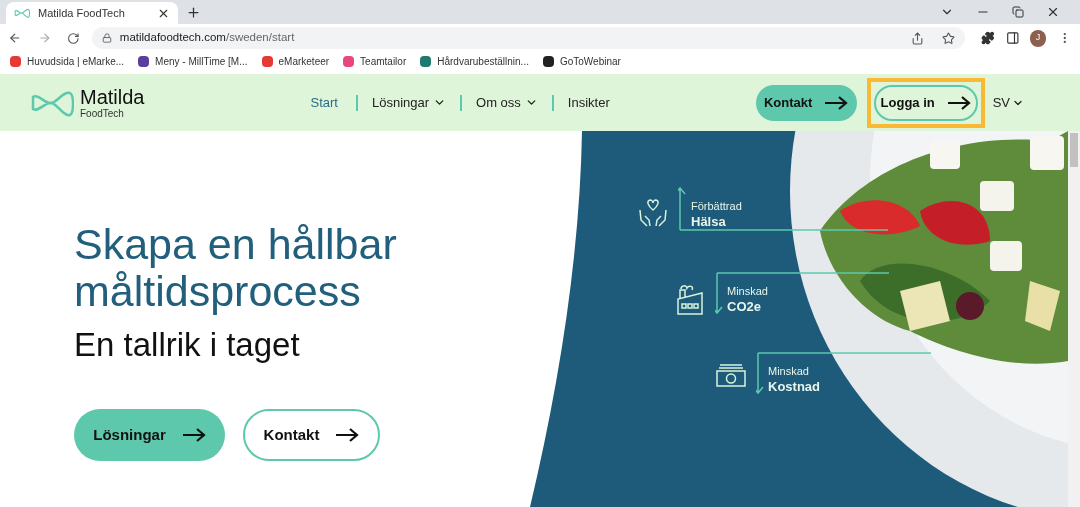 The image size is (1080, 507). Describe the element at coordinates (87, 102) in the screenshot. I see `site-logo: Matilda FoodTech` at that location.